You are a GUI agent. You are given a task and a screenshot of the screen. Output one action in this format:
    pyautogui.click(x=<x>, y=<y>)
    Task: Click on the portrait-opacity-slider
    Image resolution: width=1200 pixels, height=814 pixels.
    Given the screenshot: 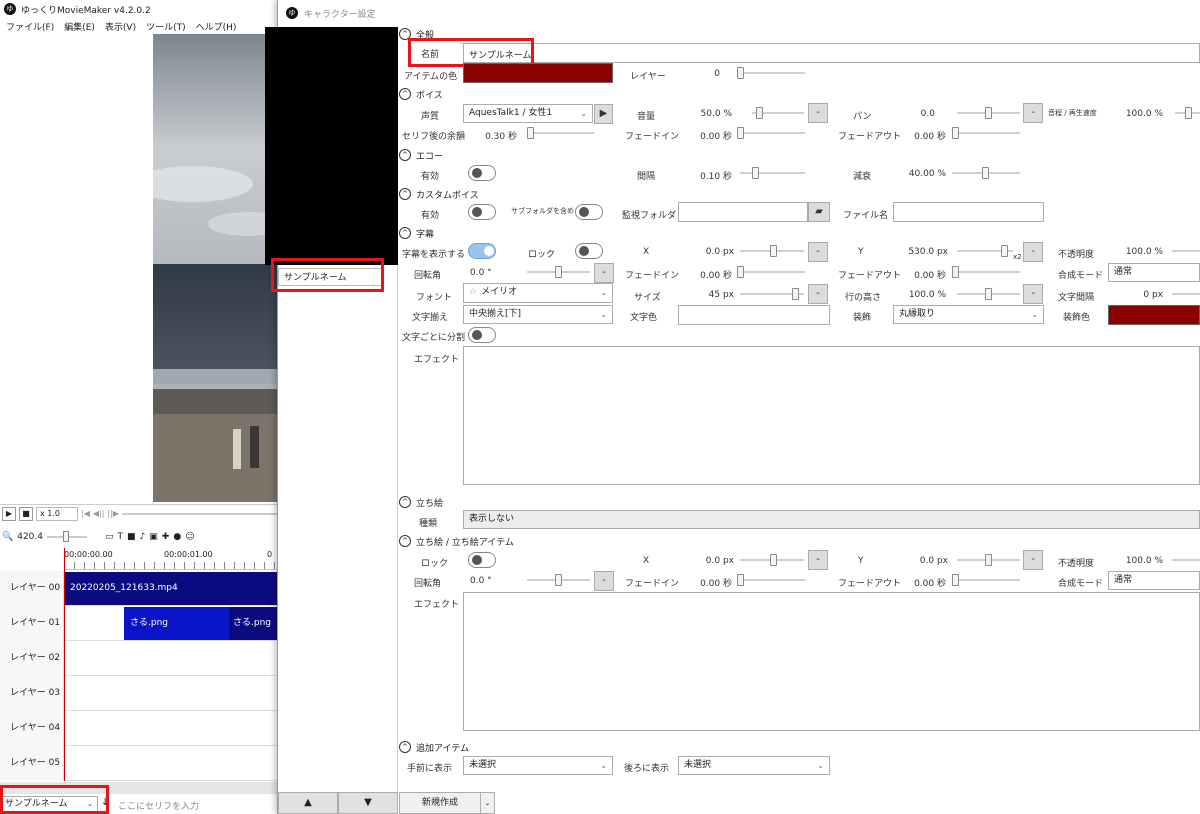 What is the action you would take?
    pyautogui.click(x=1186, y=560)
    